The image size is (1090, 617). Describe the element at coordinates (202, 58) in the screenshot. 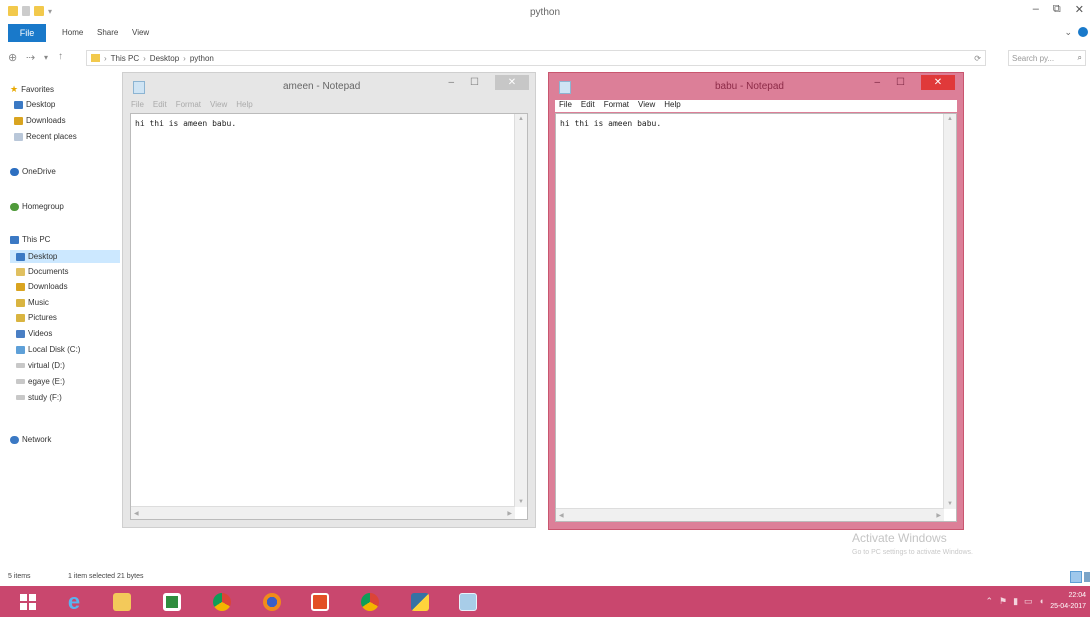

I see `breadcrumb-python: python` at that location.